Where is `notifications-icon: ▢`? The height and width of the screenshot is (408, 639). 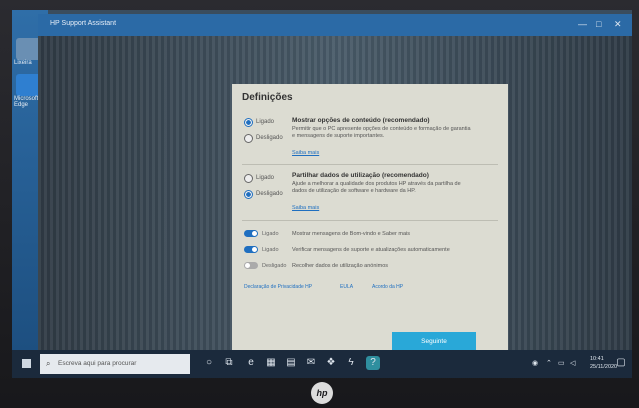 notifications-icon: ▢ is located at coordinates (621, 363).